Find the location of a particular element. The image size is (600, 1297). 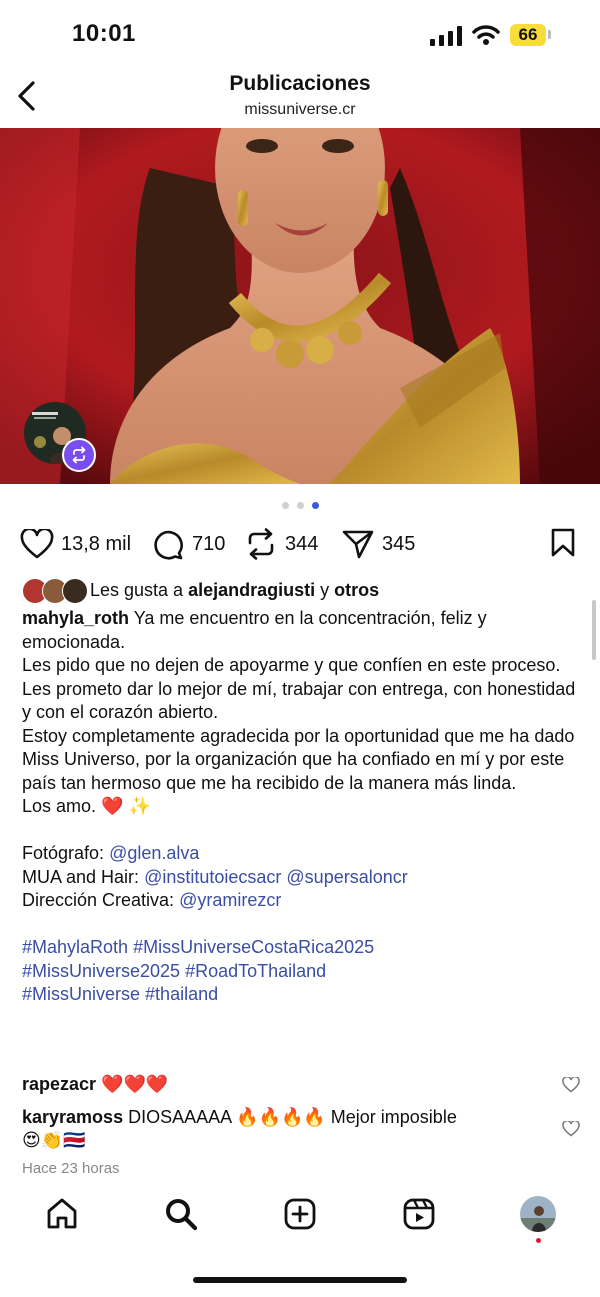

notification-dot is located at coordinates (538, 1240).